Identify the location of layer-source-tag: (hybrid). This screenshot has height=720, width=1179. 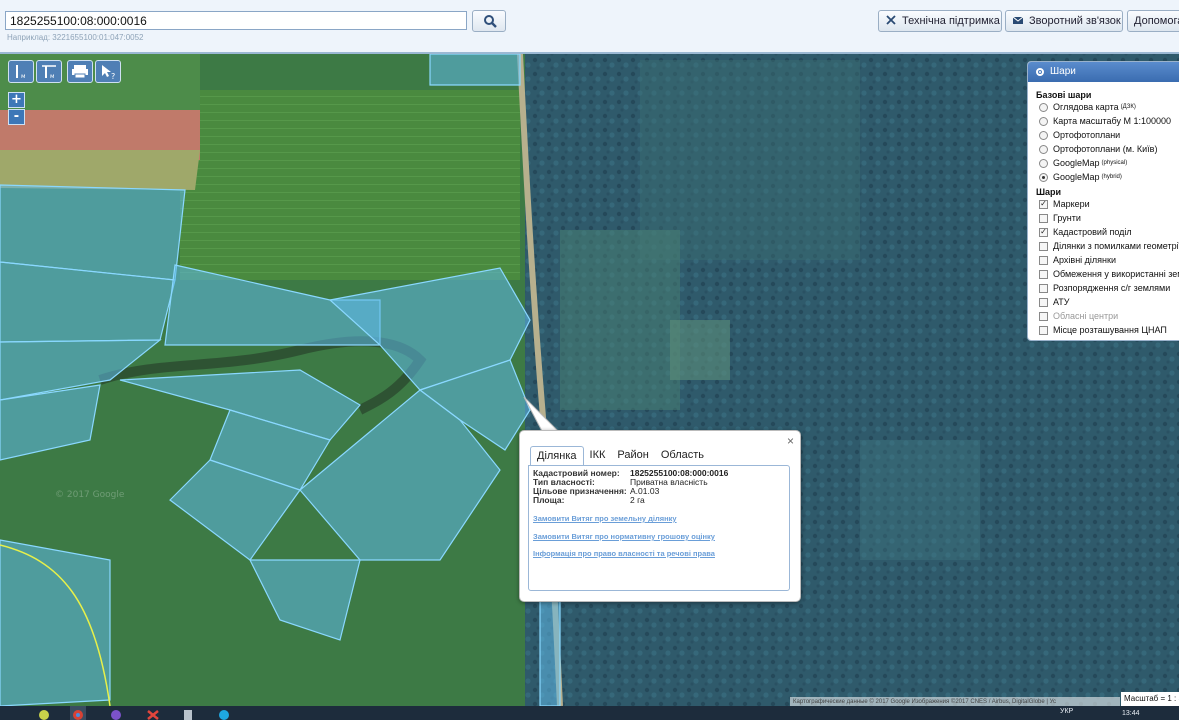
(1111, 177).